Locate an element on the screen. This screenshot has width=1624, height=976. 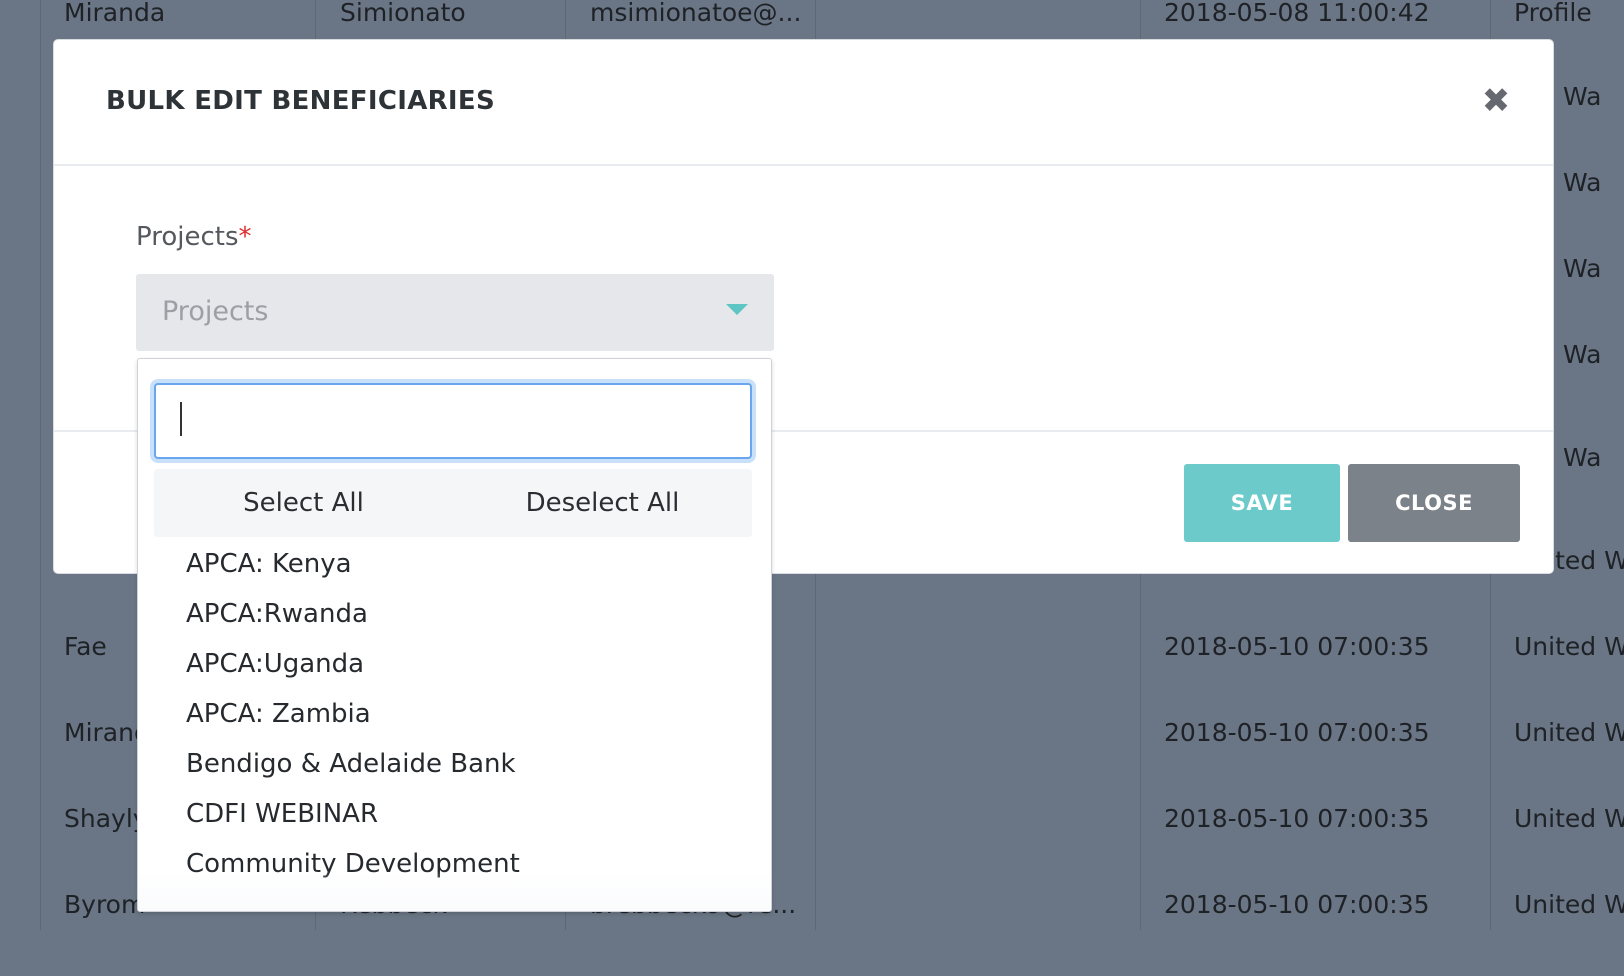
project-option: Bendigo & Adelaide Bank is located at coordinates (351, 764).